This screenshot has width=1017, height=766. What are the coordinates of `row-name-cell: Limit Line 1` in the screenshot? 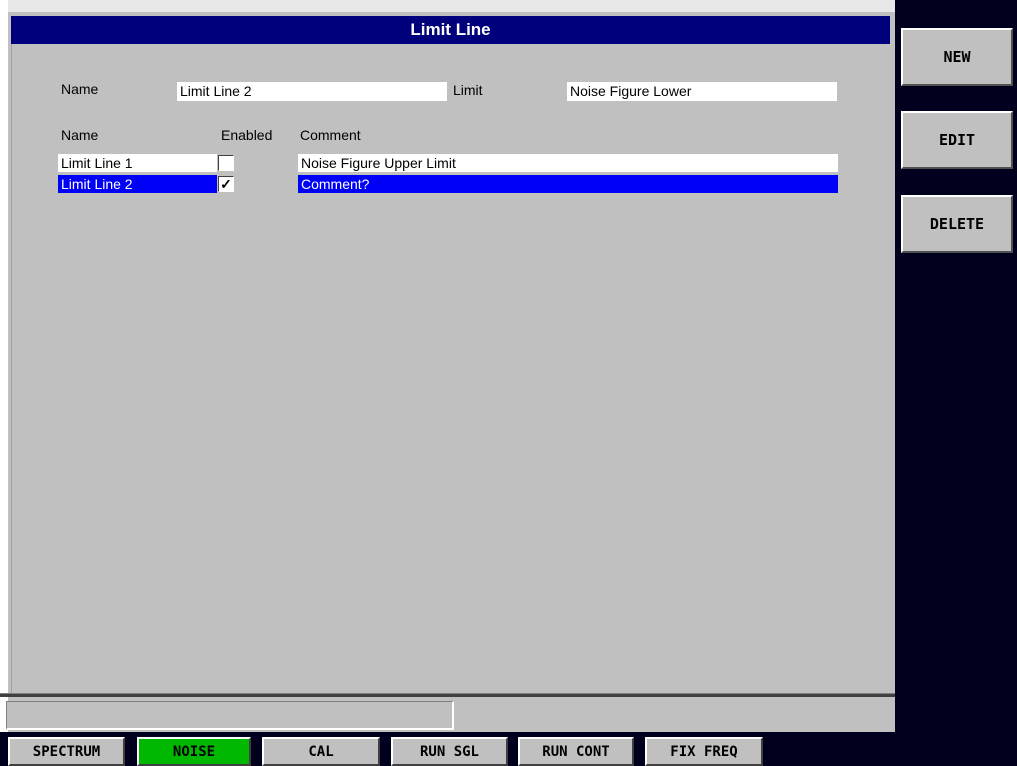 It's located at (137, 163).